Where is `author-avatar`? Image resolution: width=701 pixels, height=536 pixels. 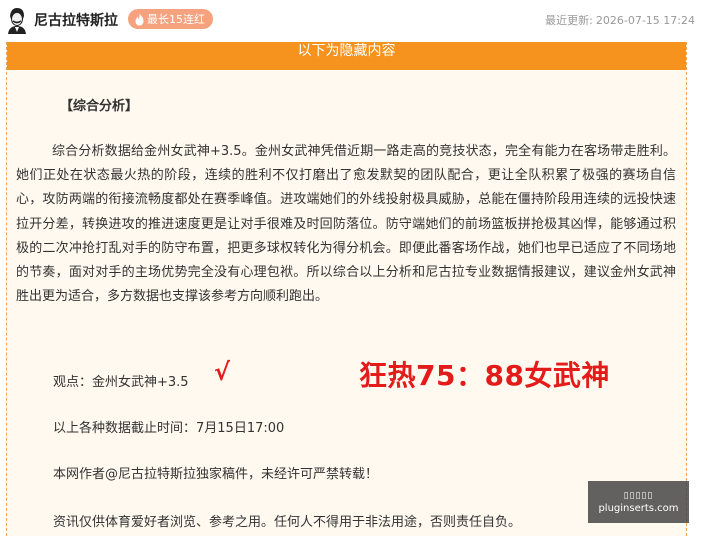
author-avatar is located at coordinates (17, 20).